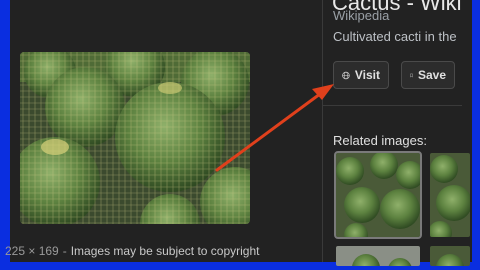 Image resolution: width=480 pixels, height=270 pixels. Describe the element at coordinates (322, 131) in the screenshot. I see `panel-divider` at that location.